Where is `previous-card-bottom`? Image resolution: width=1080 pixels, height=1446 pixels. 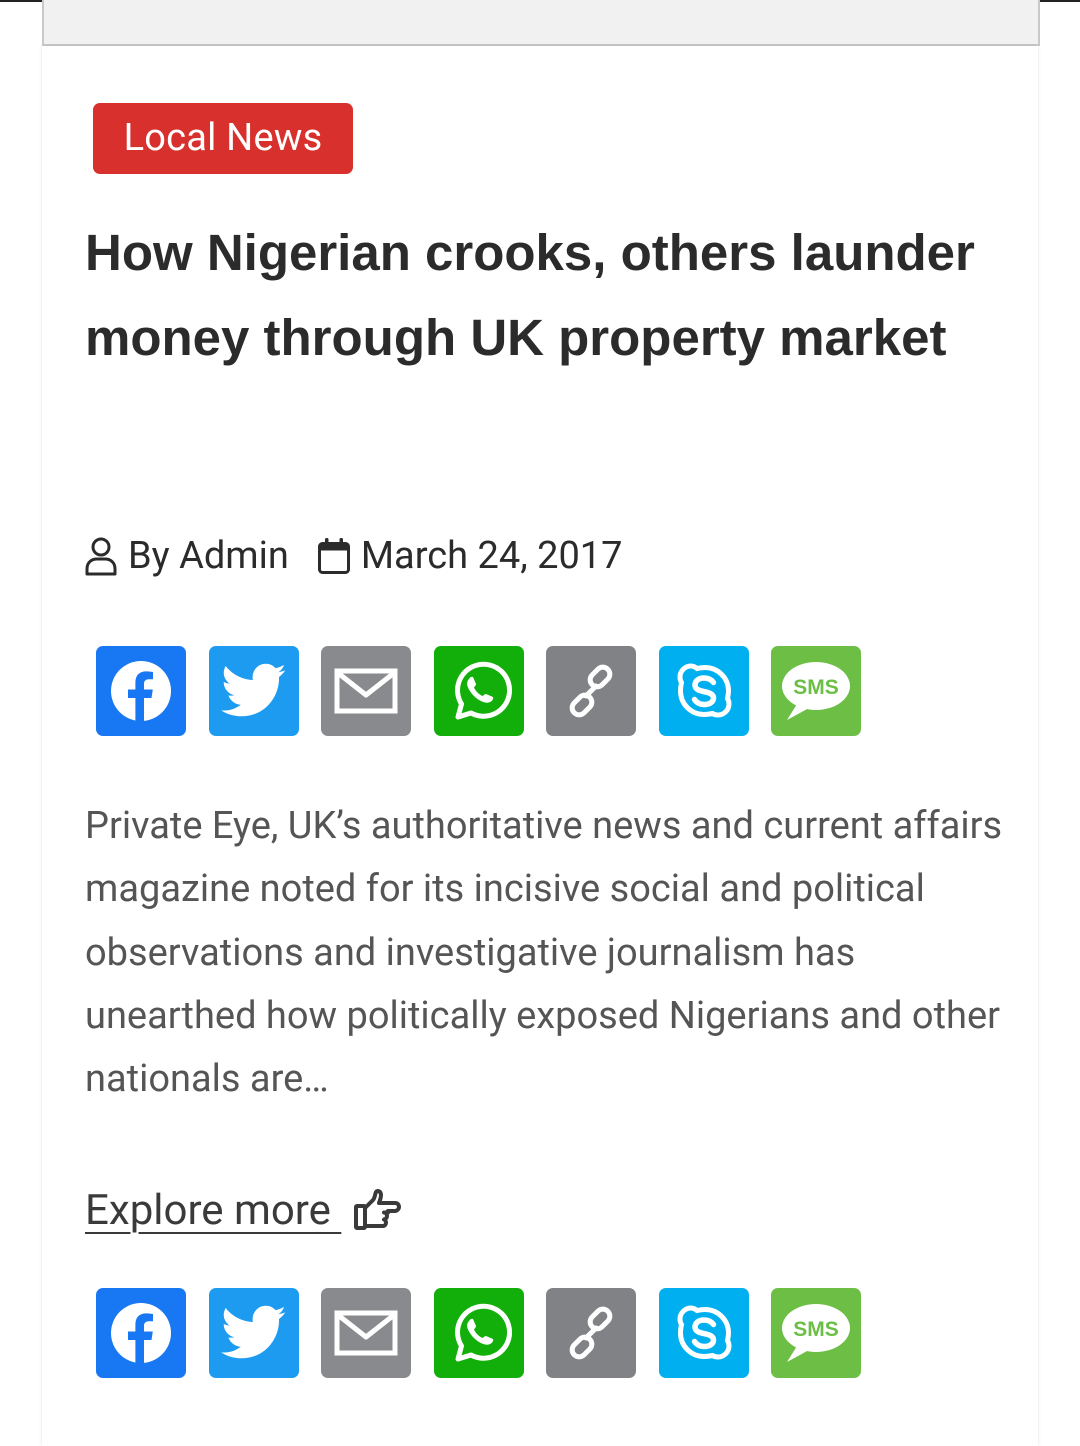 previous-card-bottom is located at coordinates (541, 23).